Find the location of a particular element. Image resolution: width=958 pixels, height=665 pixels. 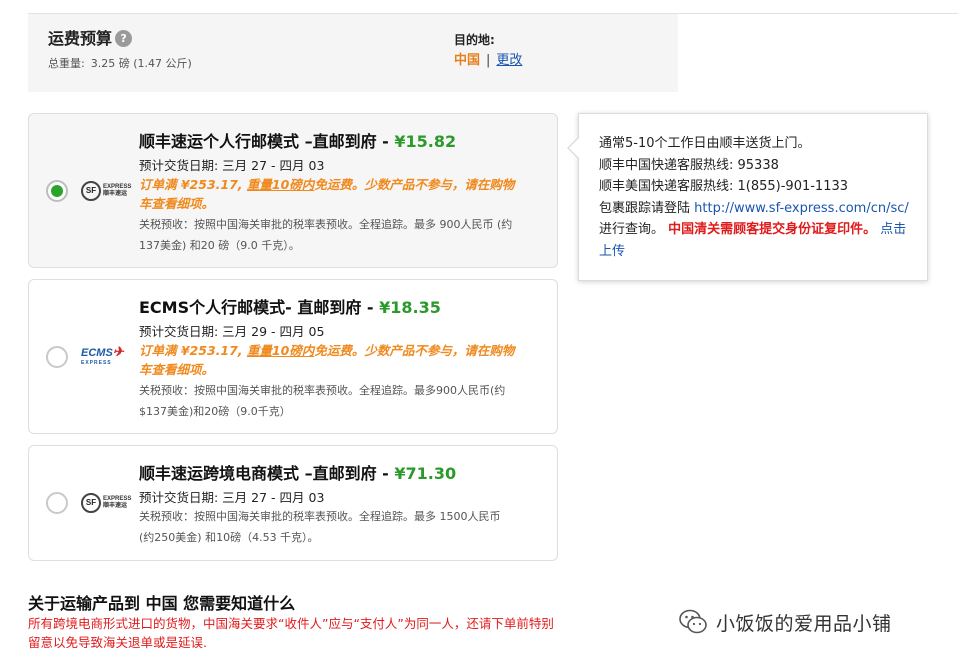

wechat-icon is located at coordinates (693, 621).